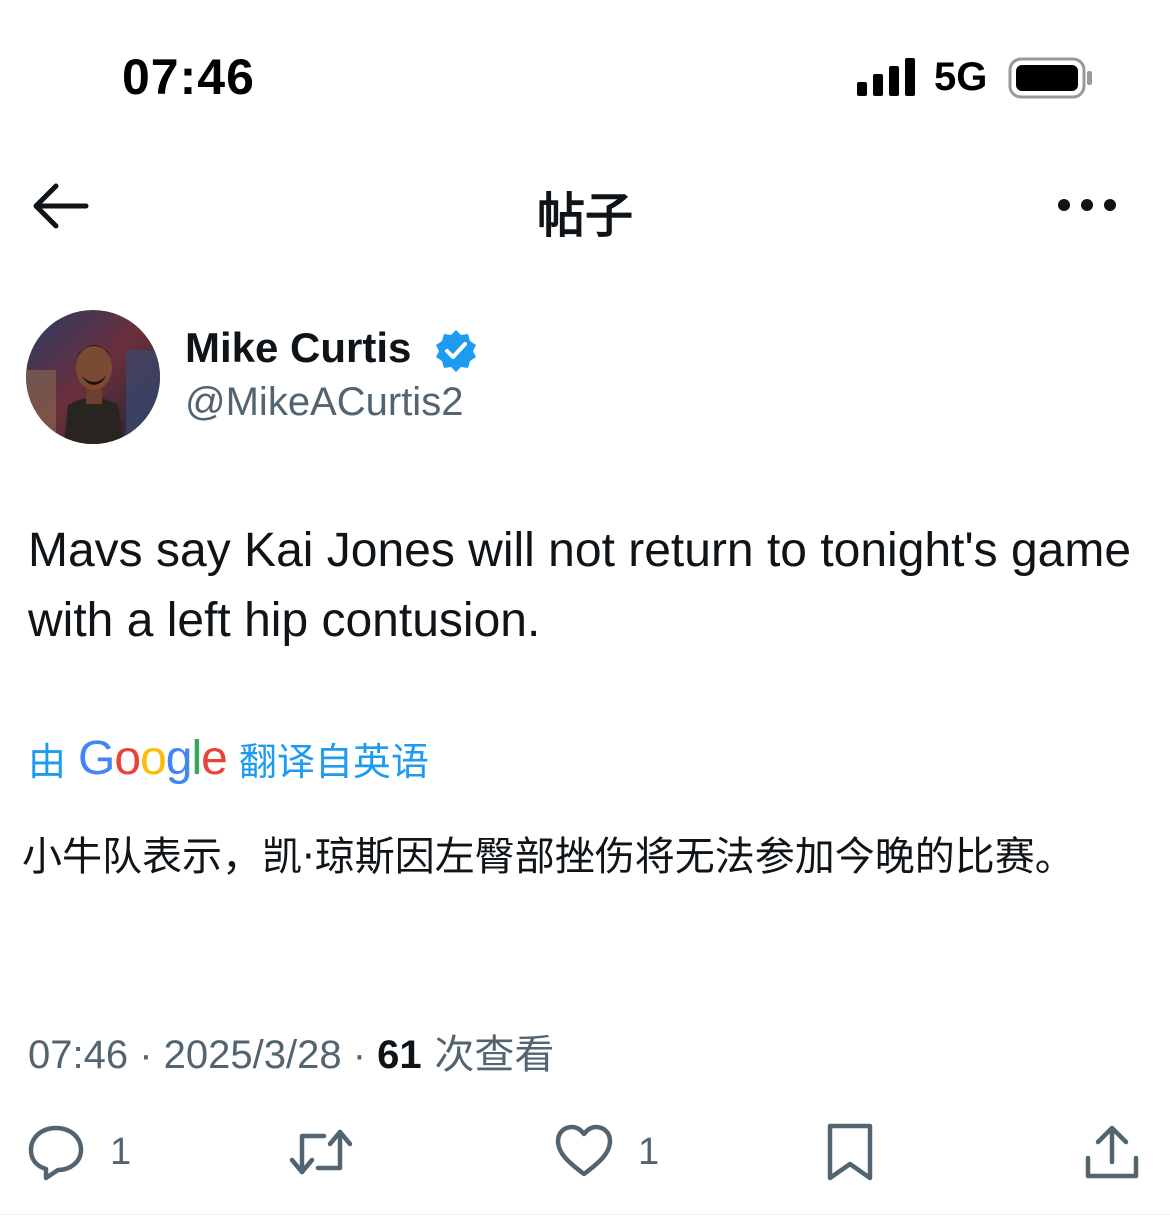  I want to click on bookmark-button, so click(850, 1152).